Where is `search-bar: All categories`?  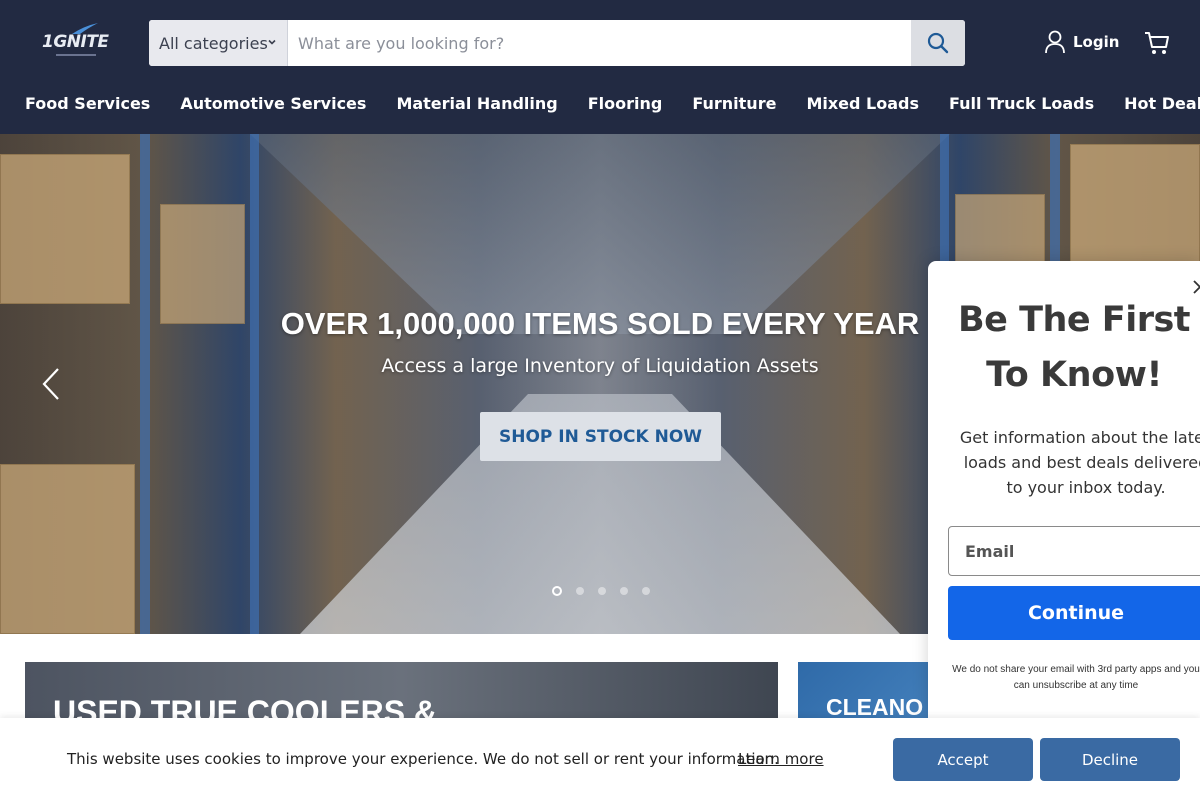
search-bar: All categories is located at coordinates (557, 43).